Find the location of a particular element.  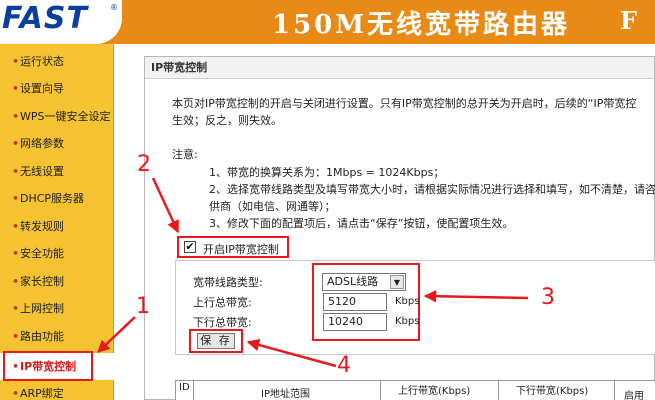

sidebar-item-access-control: •上网控制 is located at coordinates (57, 308).